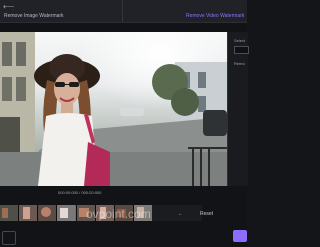  Describe the element at coordinates (206, 214) in the screenshot. I see `timeline-control-reset: Reset` at that location.